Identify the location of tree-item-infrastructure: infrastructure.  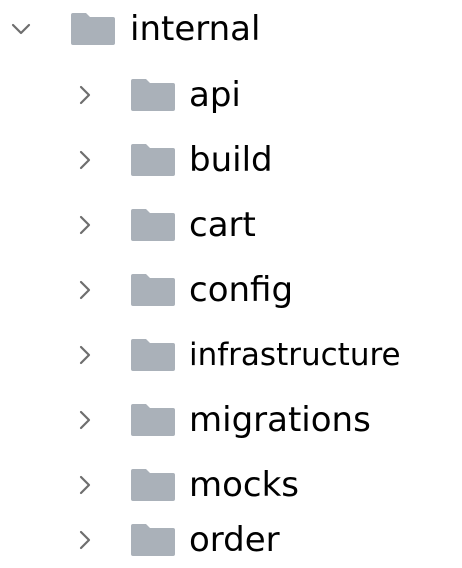
(231, 355).